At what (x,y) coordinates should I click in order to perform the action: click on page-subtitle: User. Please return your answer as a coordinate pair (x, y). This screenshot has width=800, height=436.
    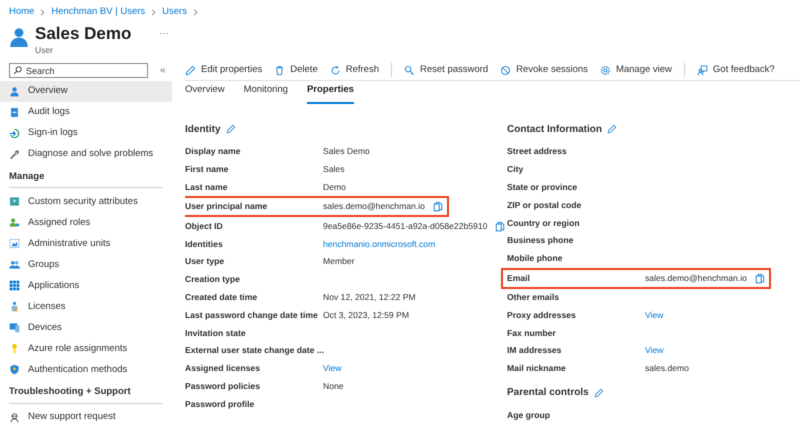
    Looking at the image, I should click on (44, 50).